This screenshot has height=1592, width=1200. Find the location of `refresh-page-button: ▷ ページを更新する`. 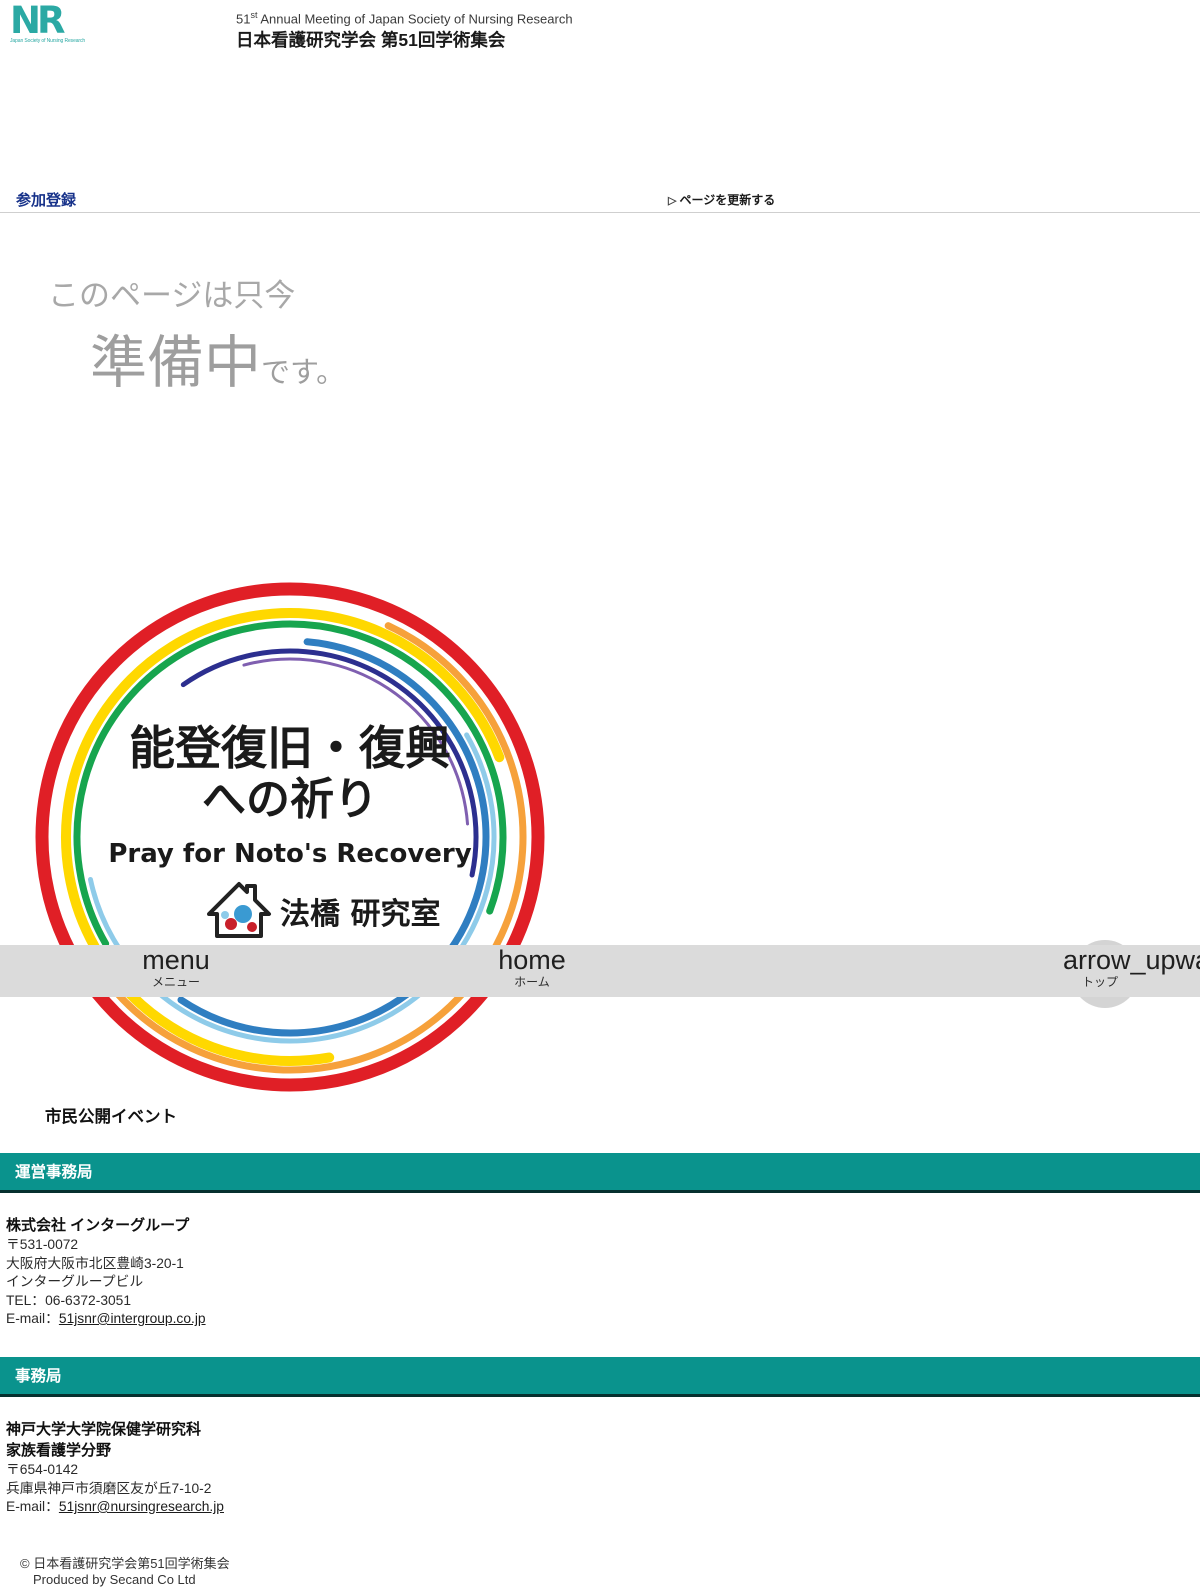

refresh-page-button: ▷ ページを更新する is located at coordinates (721, 199).